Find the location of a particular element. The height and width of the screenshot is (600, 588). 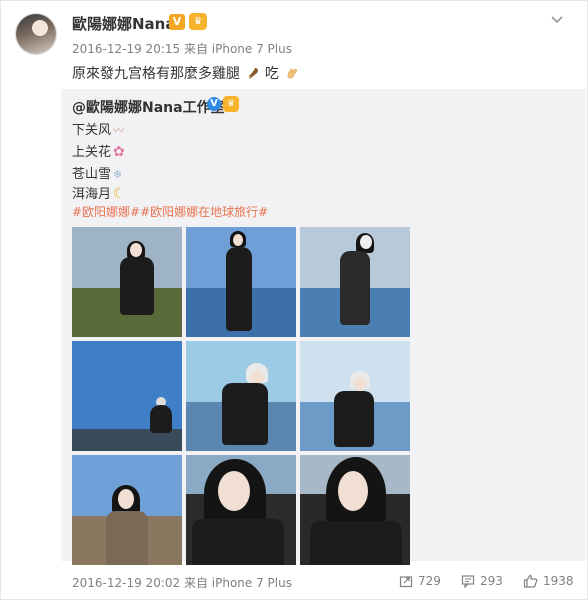

username: 歐陽娜娜Nana is located at coordinates (123, 23).